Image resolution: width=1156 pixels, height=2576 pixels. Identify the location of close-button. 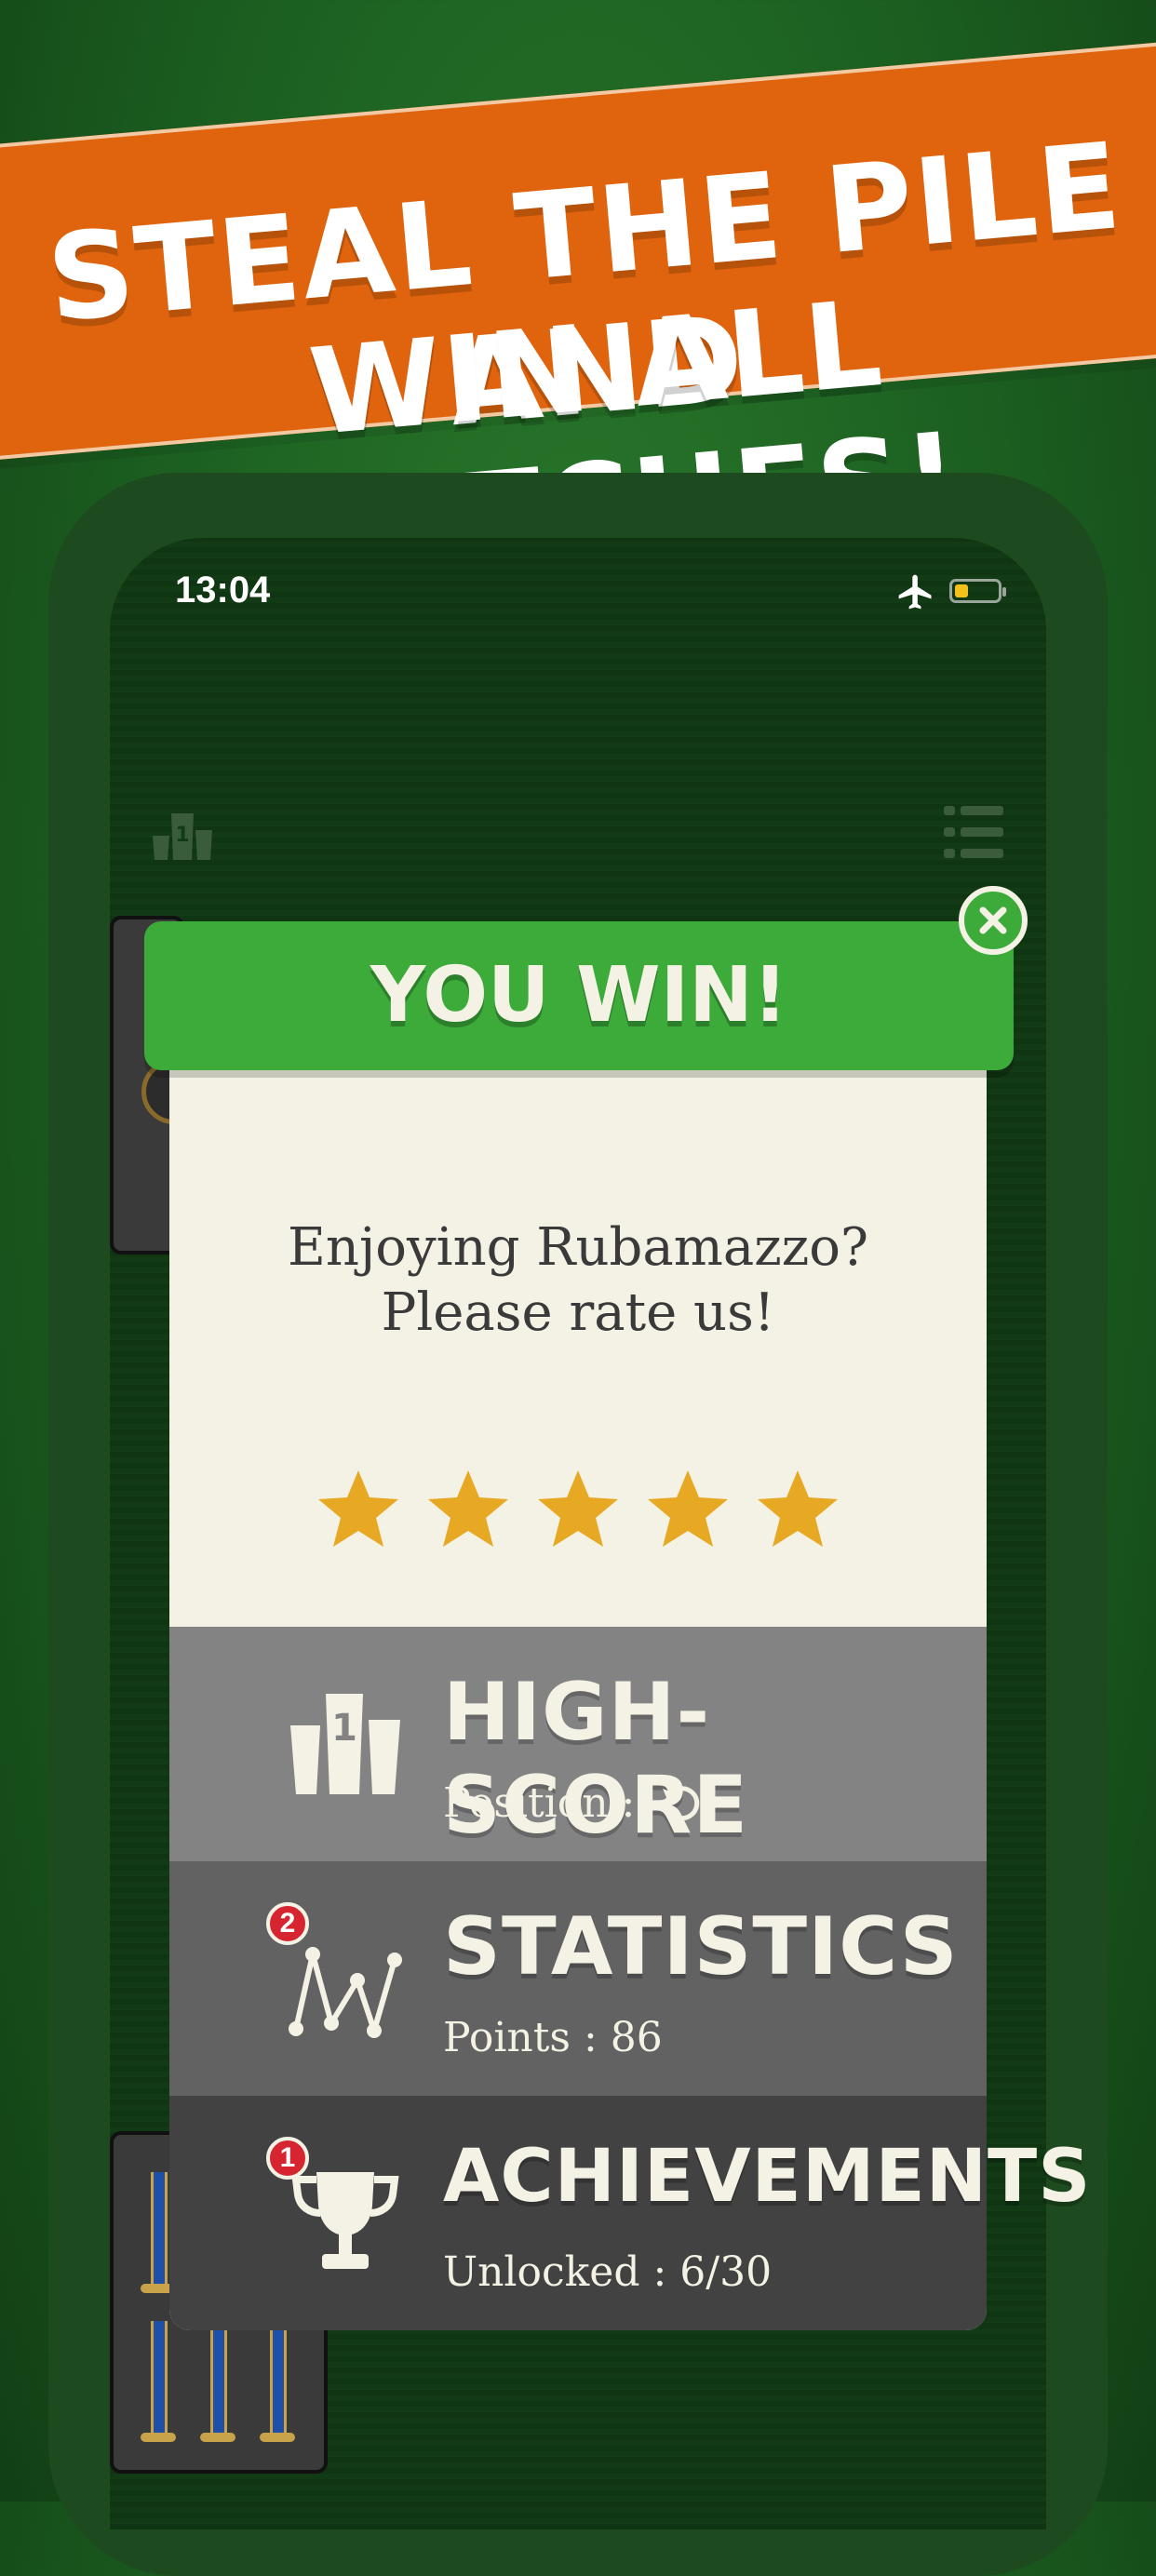
(993, 920).